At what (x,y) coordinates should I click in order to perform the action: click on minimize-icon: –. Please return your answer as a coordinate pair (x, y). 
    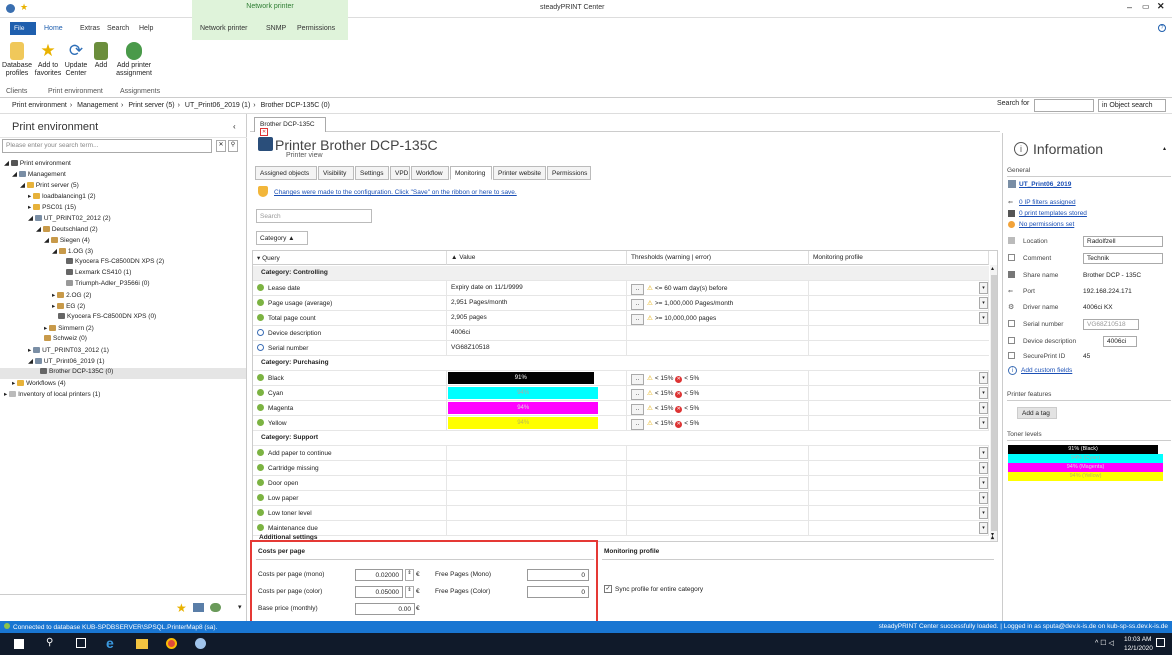
    Looking at the image, I should click on (1129, 7).